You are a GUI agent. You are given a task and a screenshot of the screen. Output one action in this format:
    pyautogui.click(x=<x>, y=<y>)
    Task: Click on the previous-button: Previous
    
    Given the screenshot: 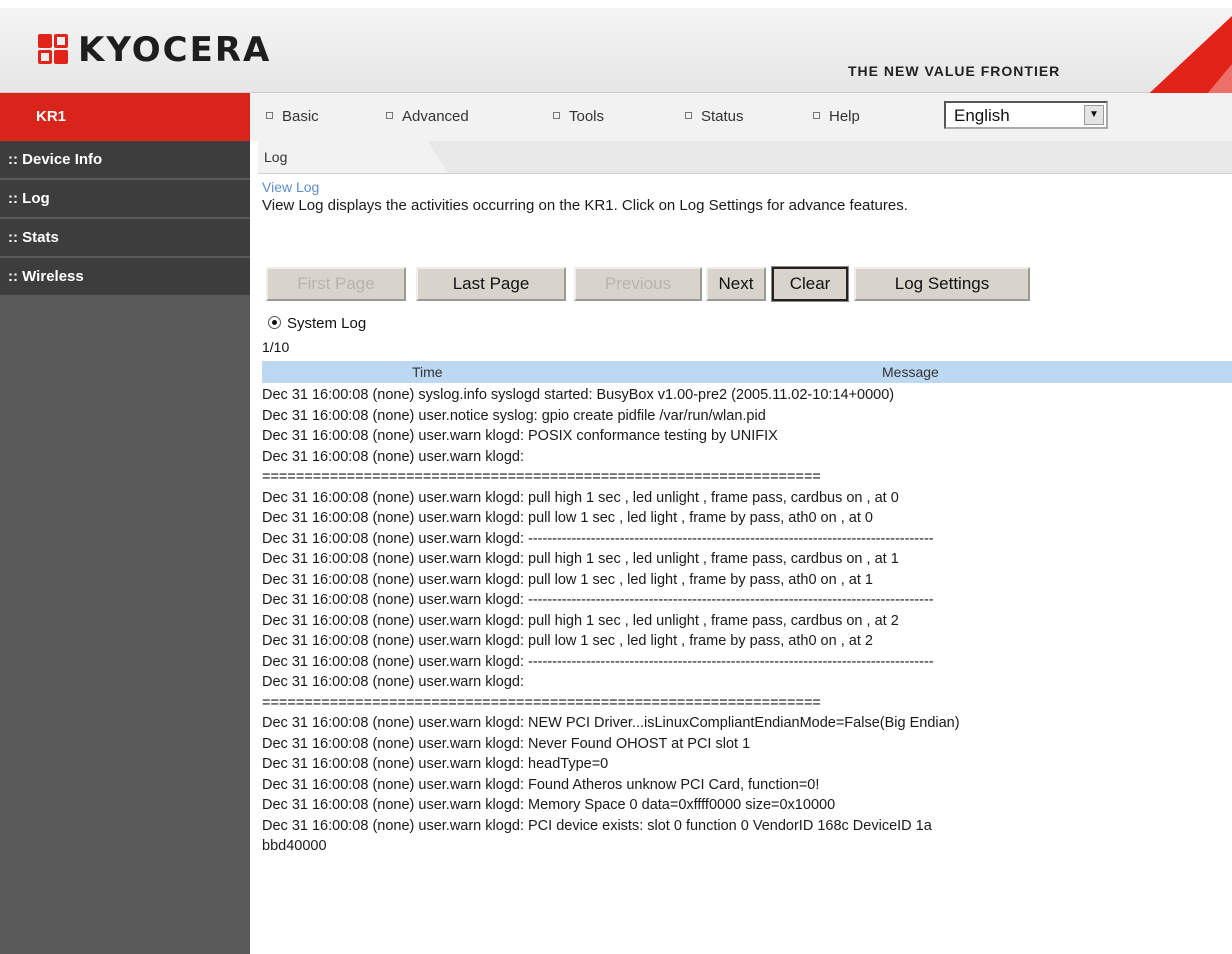 What is the action you would take?
    pyautogui.click(x=638, y=284)
    